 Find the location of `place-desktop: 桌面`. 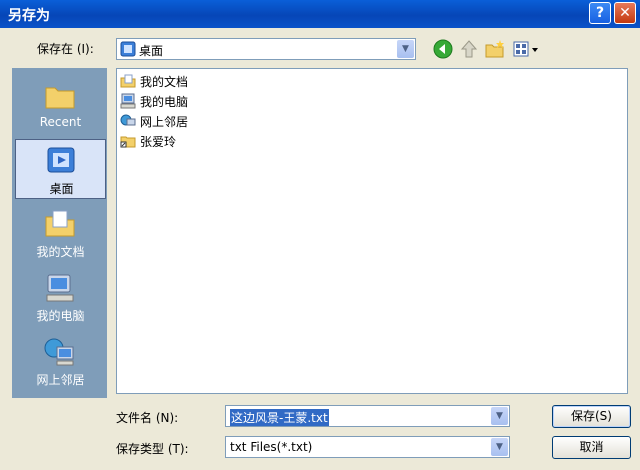

place-desktop: 桌面 is located at coordinates (60, 169).